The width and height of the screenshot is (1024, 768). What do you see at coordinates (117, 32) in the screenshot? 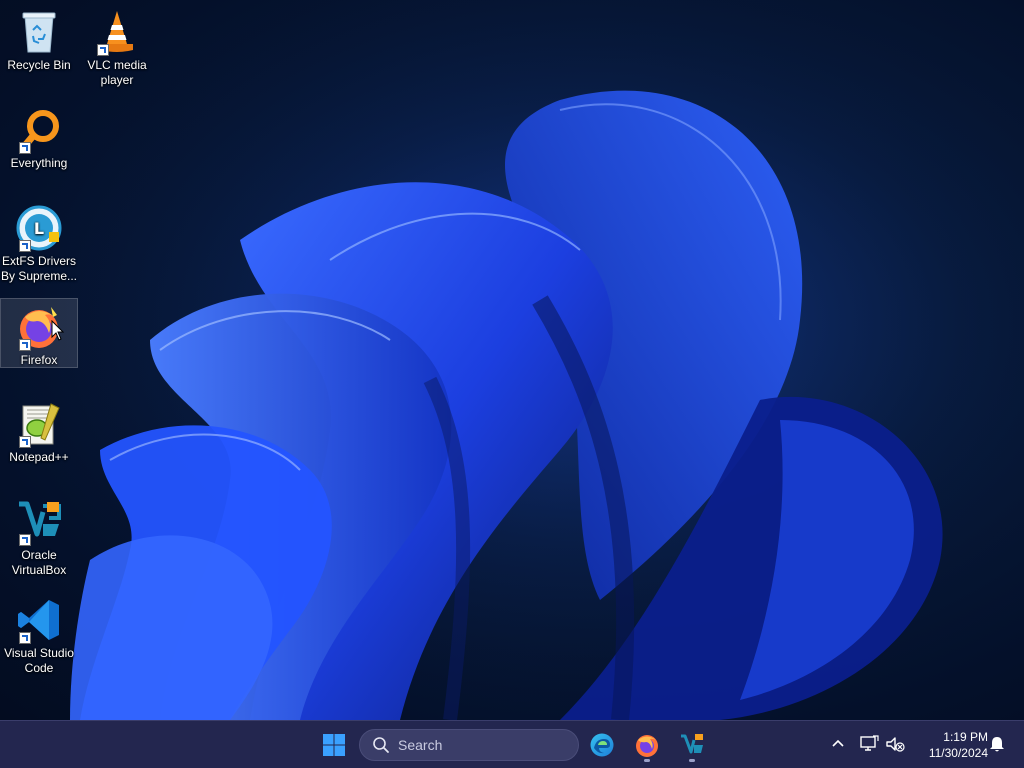
I see `vlc-cone-icon` at bounding box center [117, 32].